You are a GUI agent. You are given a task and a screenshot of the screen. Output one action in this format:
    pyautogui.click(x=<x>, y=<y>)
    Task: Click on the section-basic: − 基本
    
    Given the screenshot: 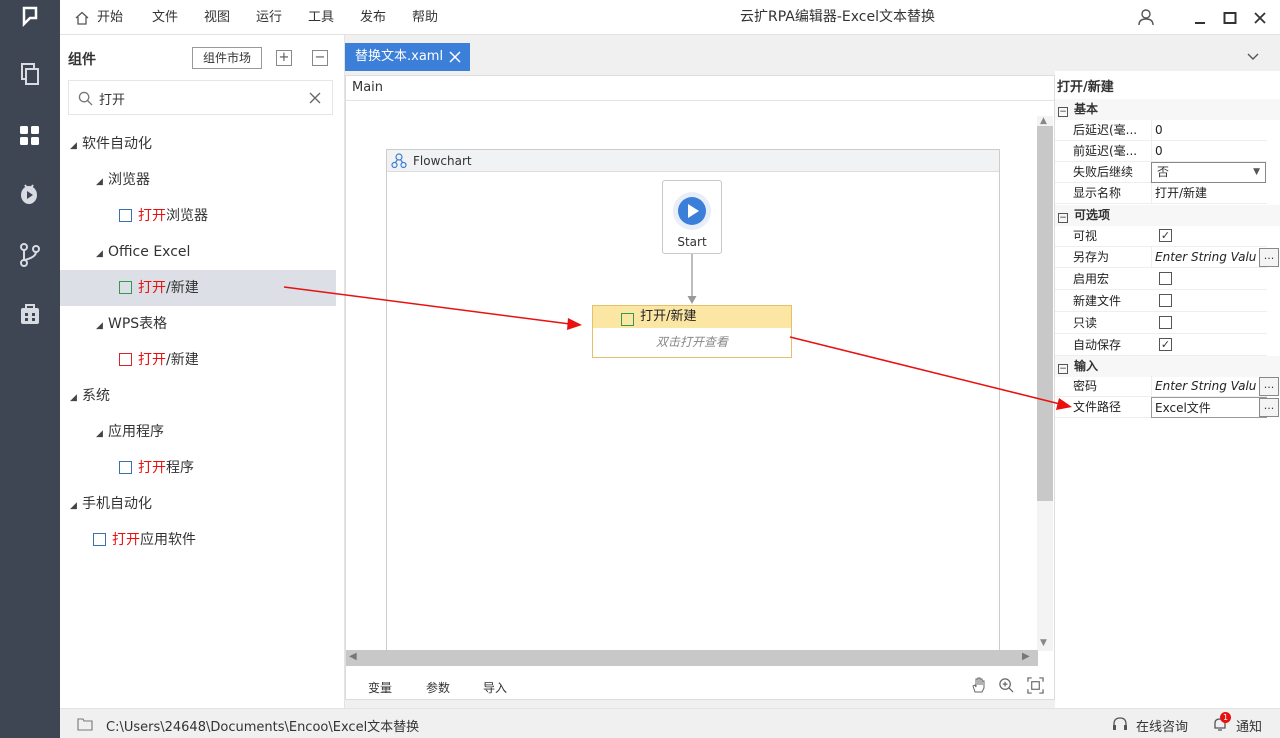 What is the action you would take?
    pyautogui.click(x=1167, y=109)
    